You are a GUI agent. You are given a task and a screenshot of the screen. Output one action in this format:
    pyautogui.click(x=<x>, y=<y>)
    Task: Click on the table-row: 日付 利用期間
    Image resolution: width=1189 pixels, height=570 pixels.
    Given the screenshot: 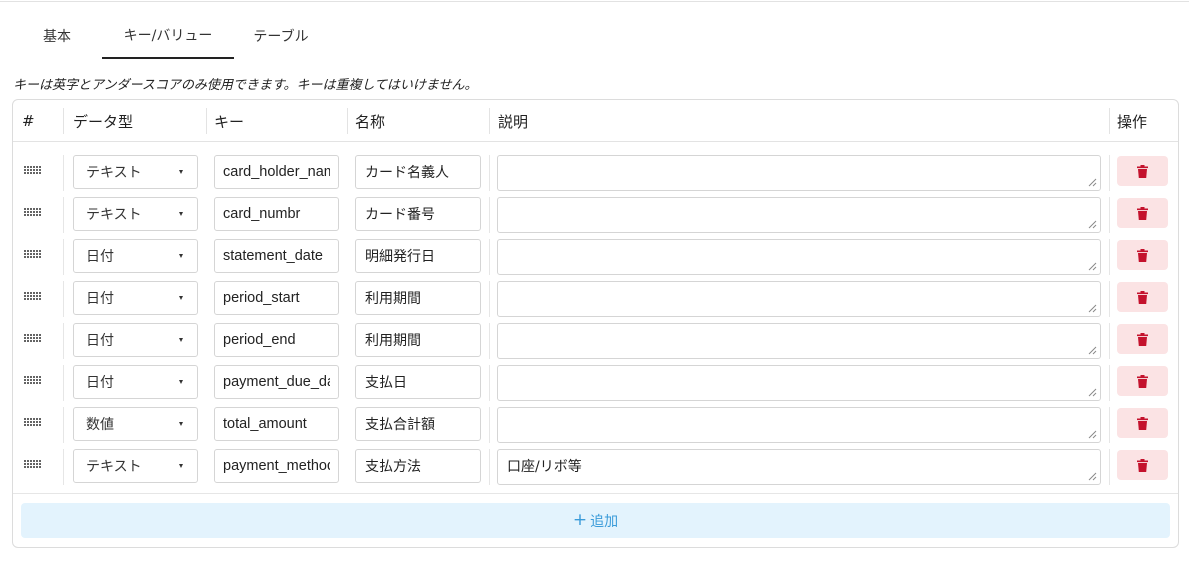 What is the action you would take?
    pyautogui.click(x=595, y=300)
    